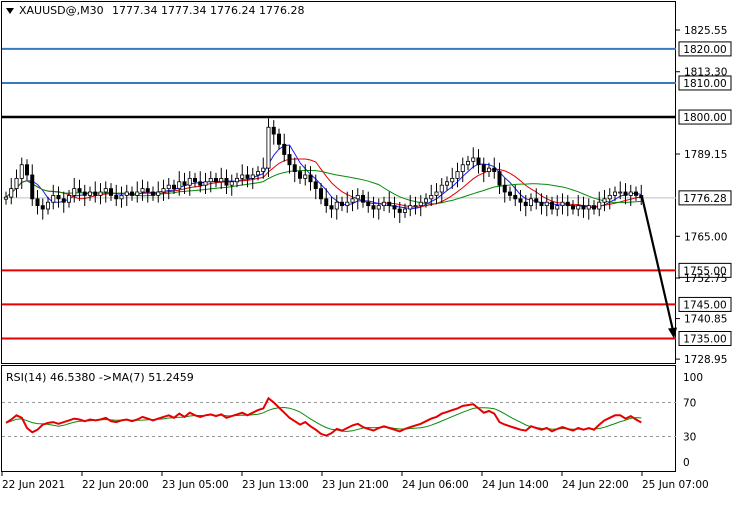 This screenshot has height=506, width=741. What do you see at coordinates (705, 73) in the screenshot?
I see `price-tick-label: 1813.30` at bounding box center [705, 73].